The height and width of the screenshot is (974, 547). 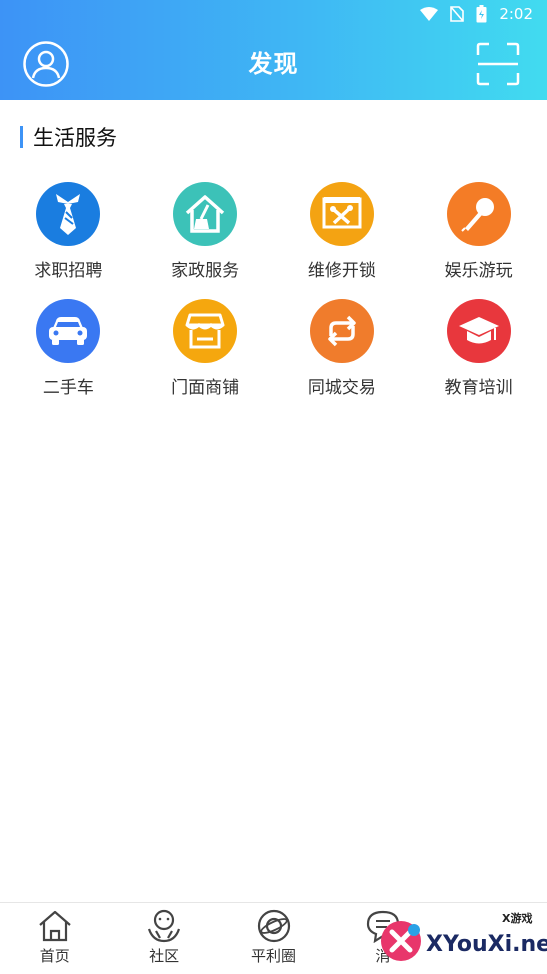 I want to click on section-header: 生活服务, so click(x=68, y=137).